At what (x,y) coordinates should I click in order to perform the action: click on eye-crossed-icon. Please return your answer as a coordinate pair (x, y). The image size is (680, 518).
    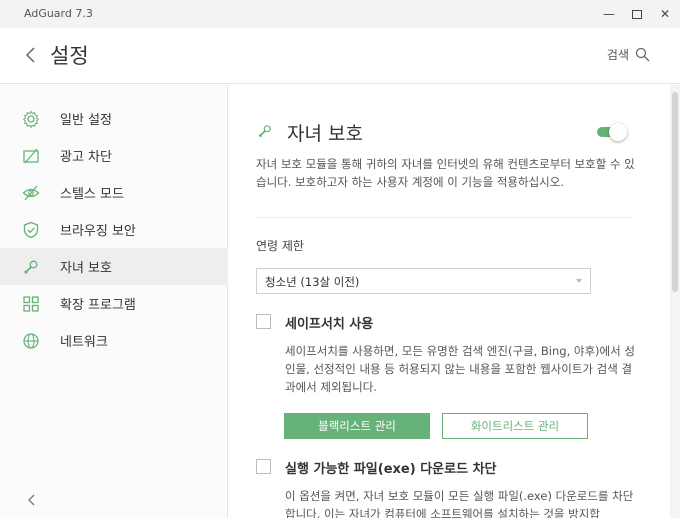
    Looking at the image, I should click on (31, 192).